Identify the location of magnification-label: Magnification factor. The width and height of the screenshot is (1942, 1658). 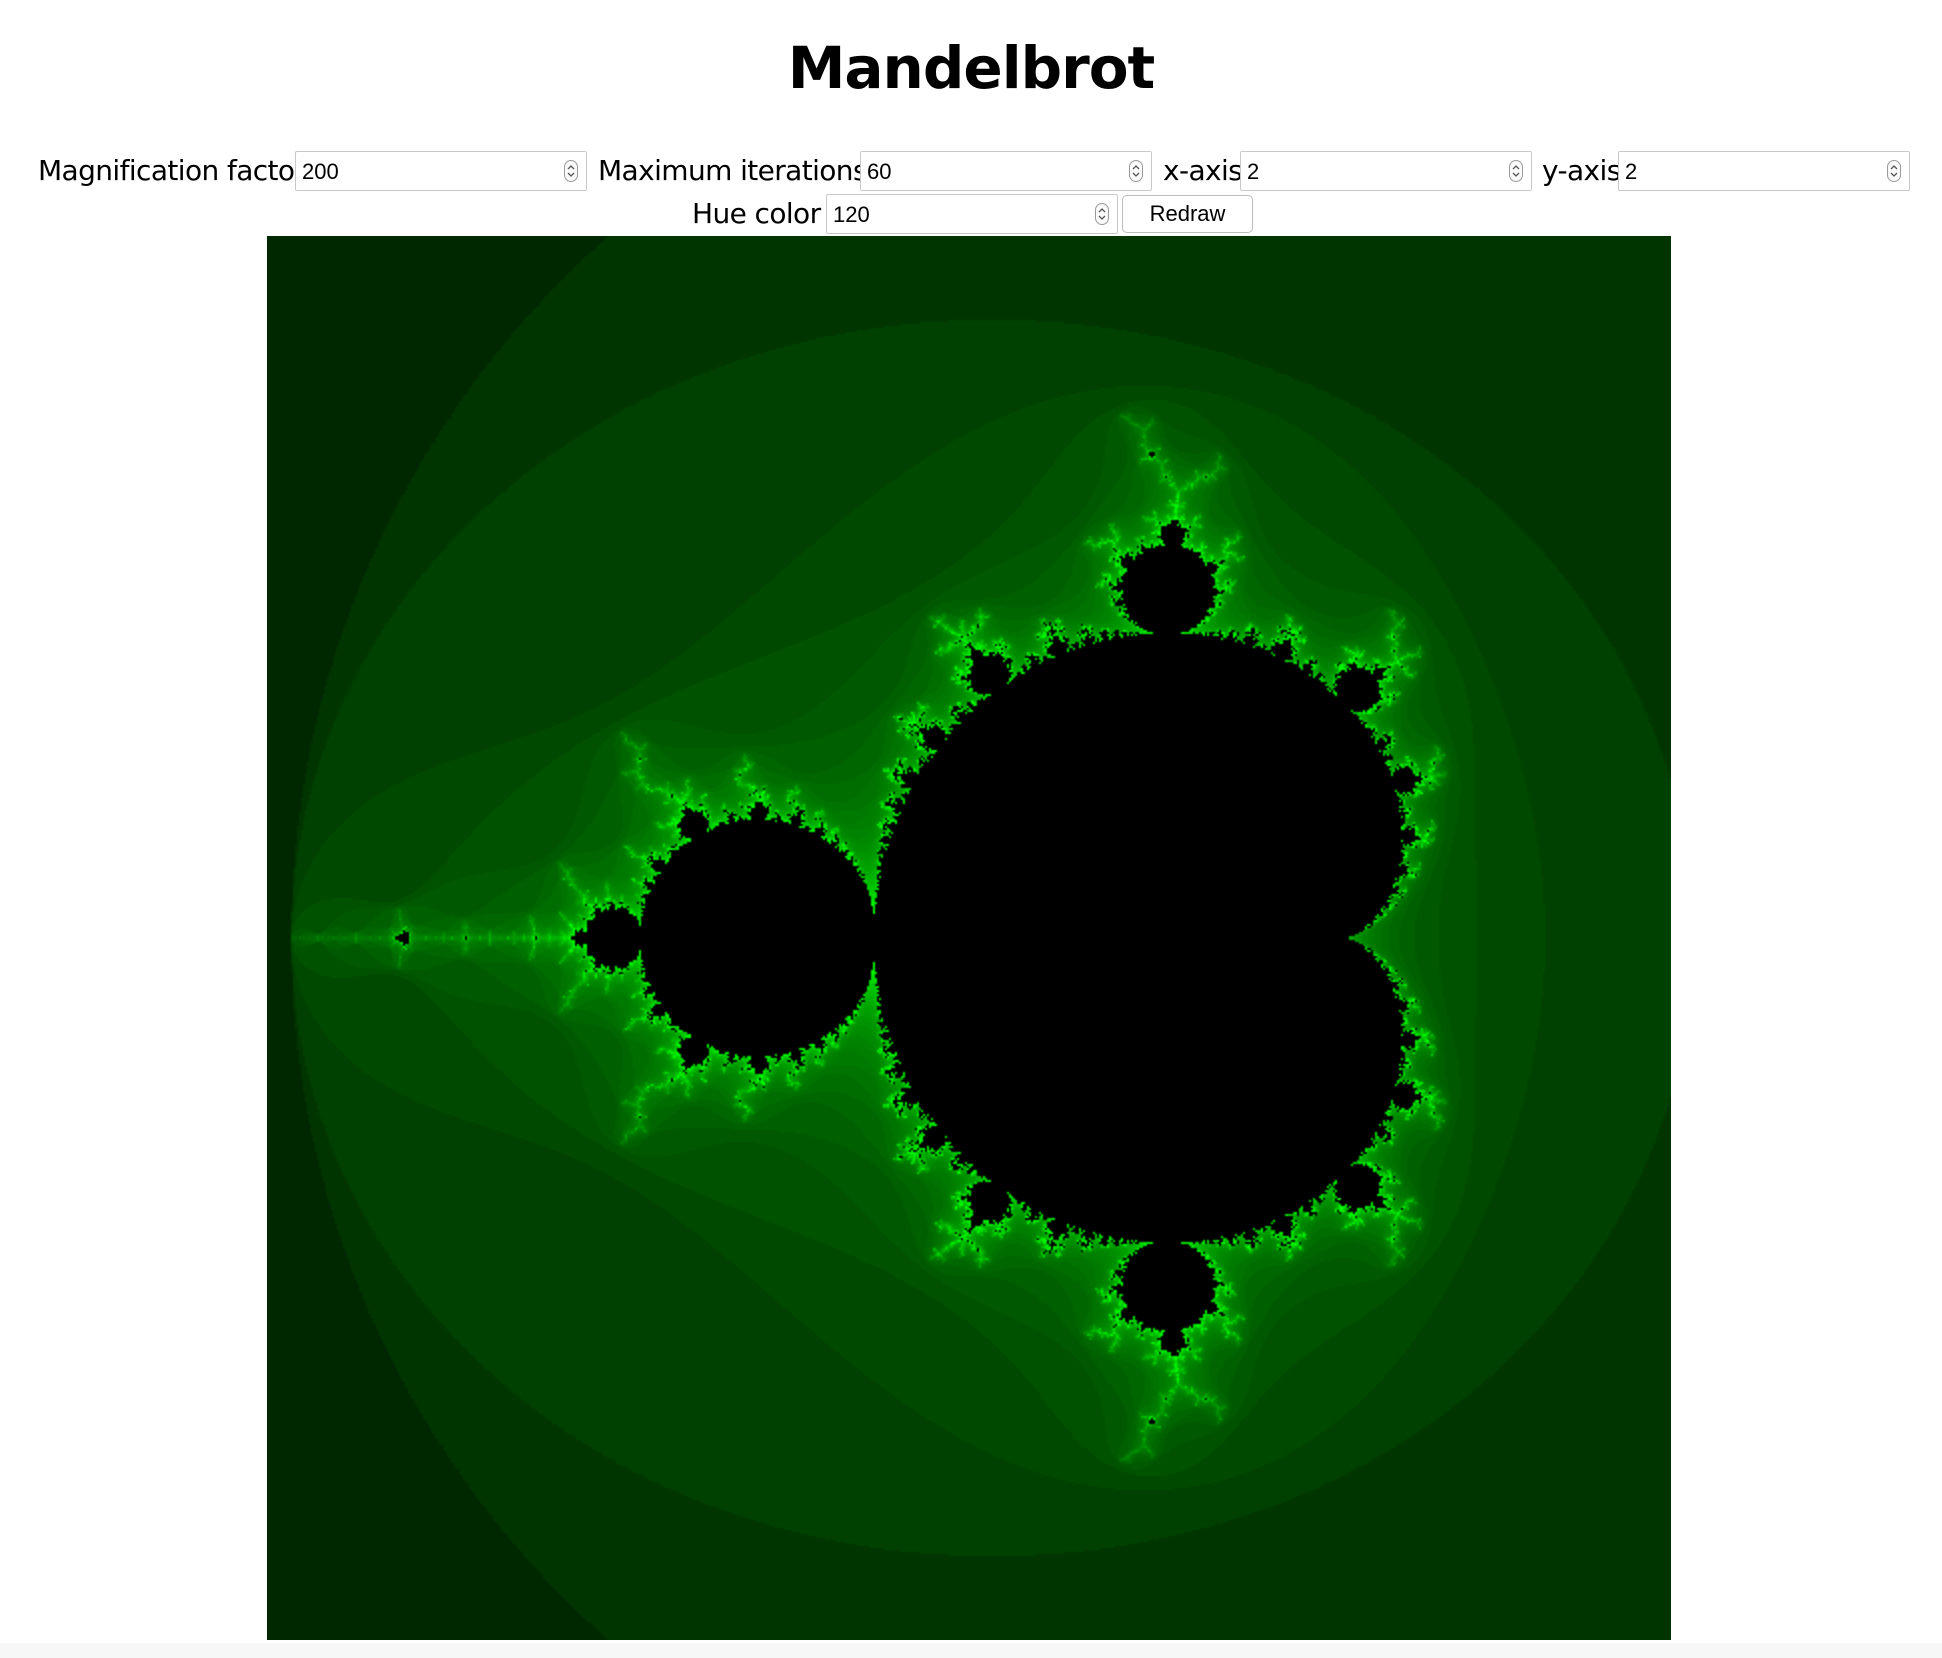
(172, 170).